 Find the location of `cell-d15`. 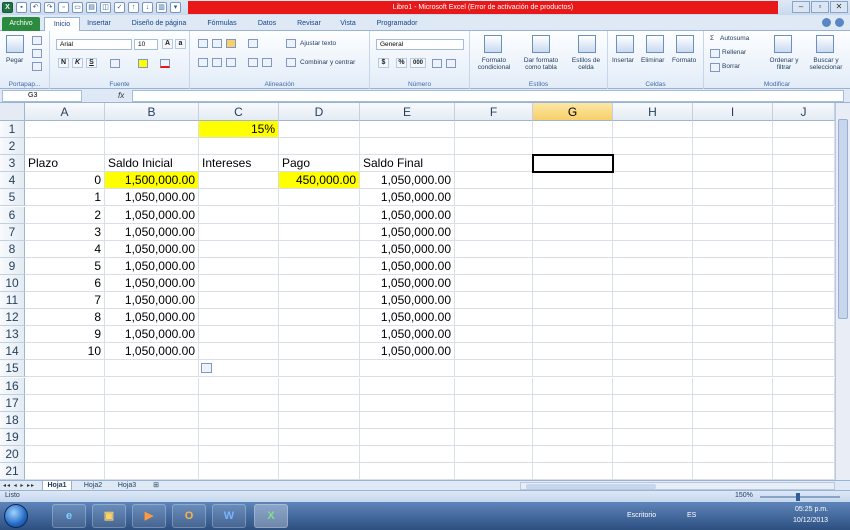

cell-d15 is located at coordinates (319, 369).